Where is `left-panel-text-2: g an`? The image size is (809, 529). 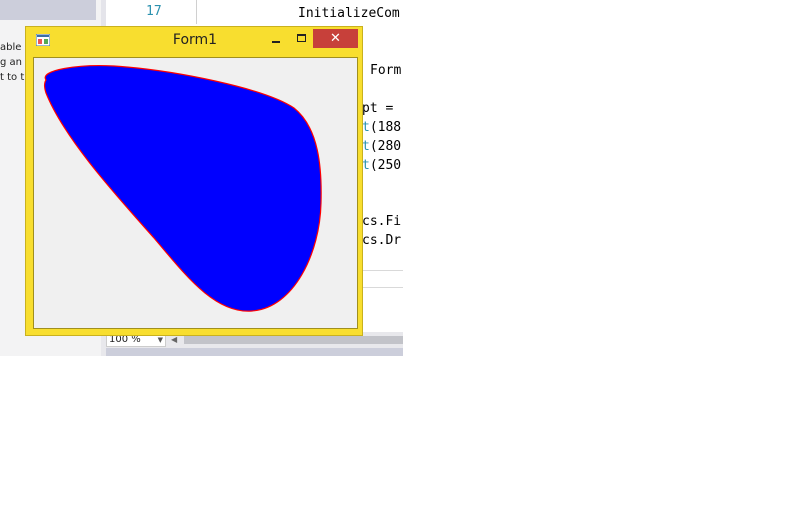
left-panel-text-2: g an is located at coordinates (11, 62).